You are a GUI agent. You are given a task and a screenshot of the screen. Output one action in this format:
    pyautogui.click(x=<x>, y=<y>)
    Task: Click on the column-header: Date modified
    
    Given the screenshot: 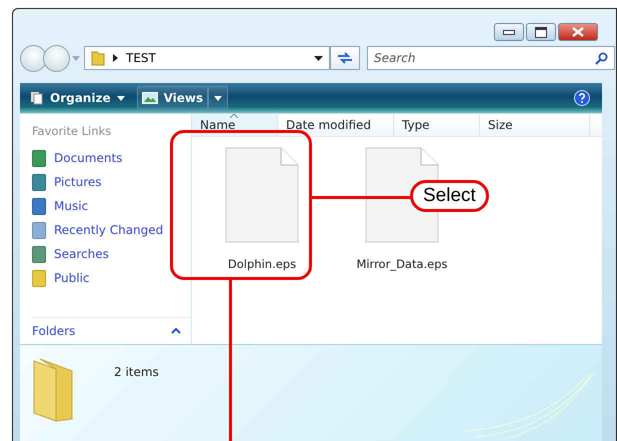 What is the action you would take?
    pyautogui.click(x=336, y=125)
    